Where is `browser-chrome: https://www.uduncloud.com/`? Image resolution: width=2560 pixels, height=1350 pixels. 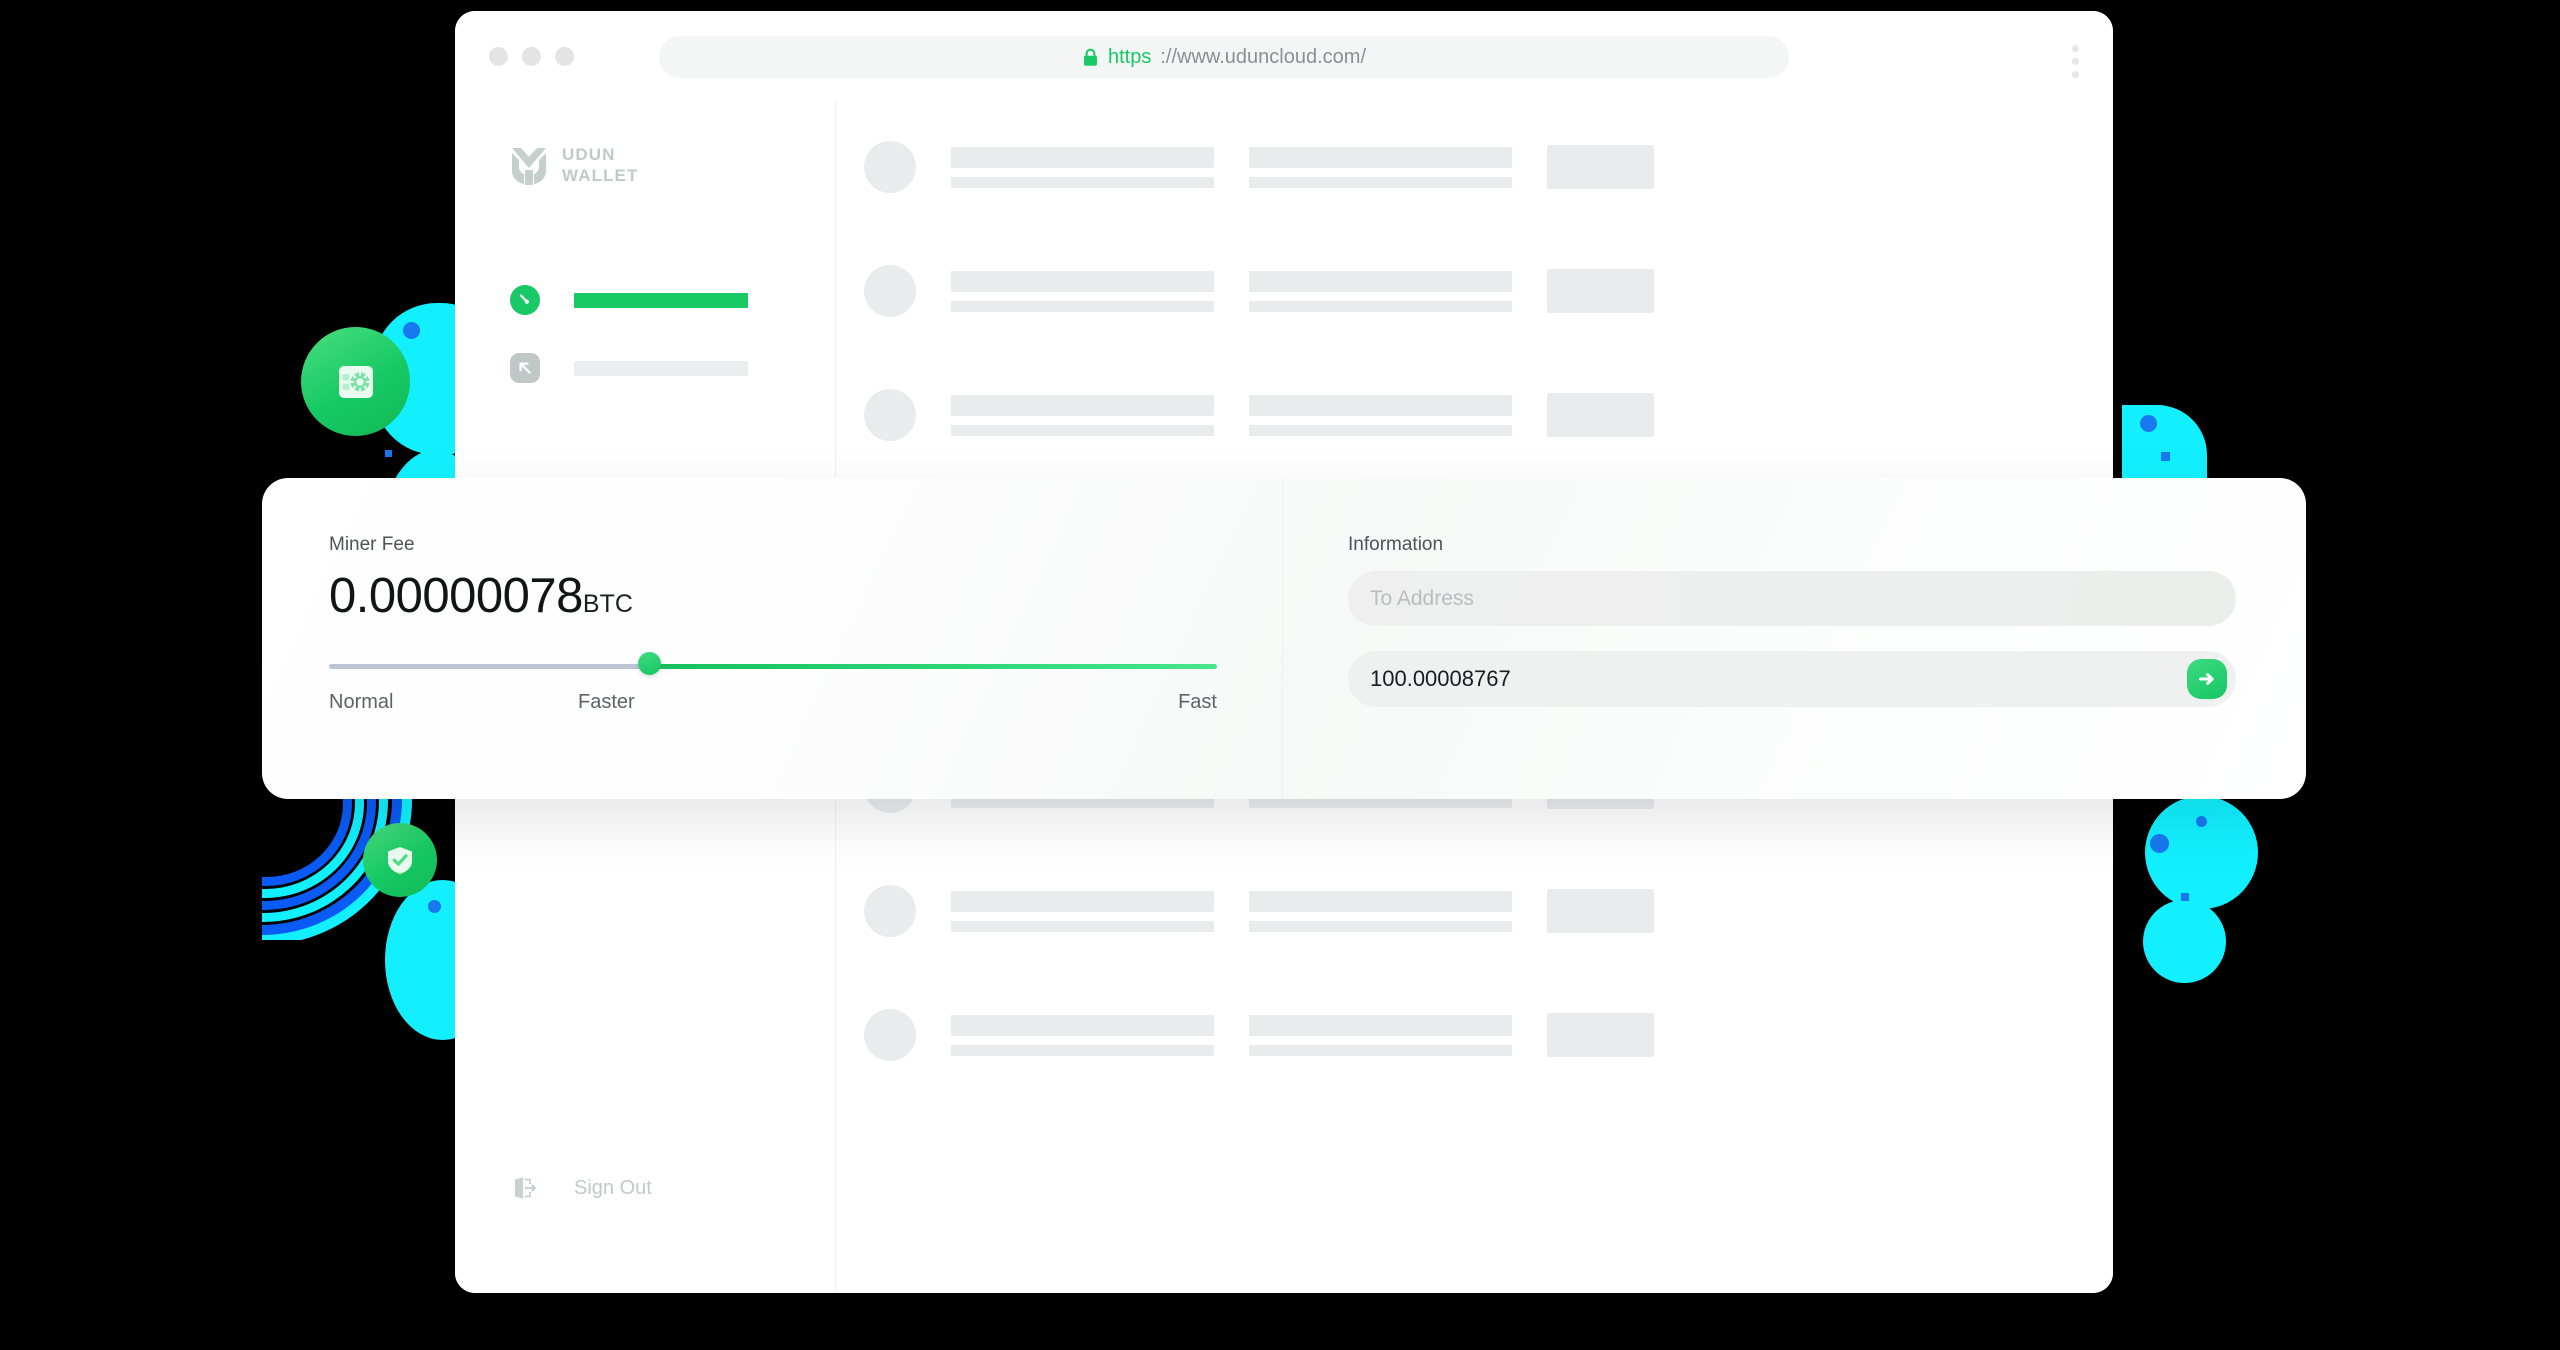 browser-chrome: https://www.uduncloud.com/ is located at coordinates (1284, 56).